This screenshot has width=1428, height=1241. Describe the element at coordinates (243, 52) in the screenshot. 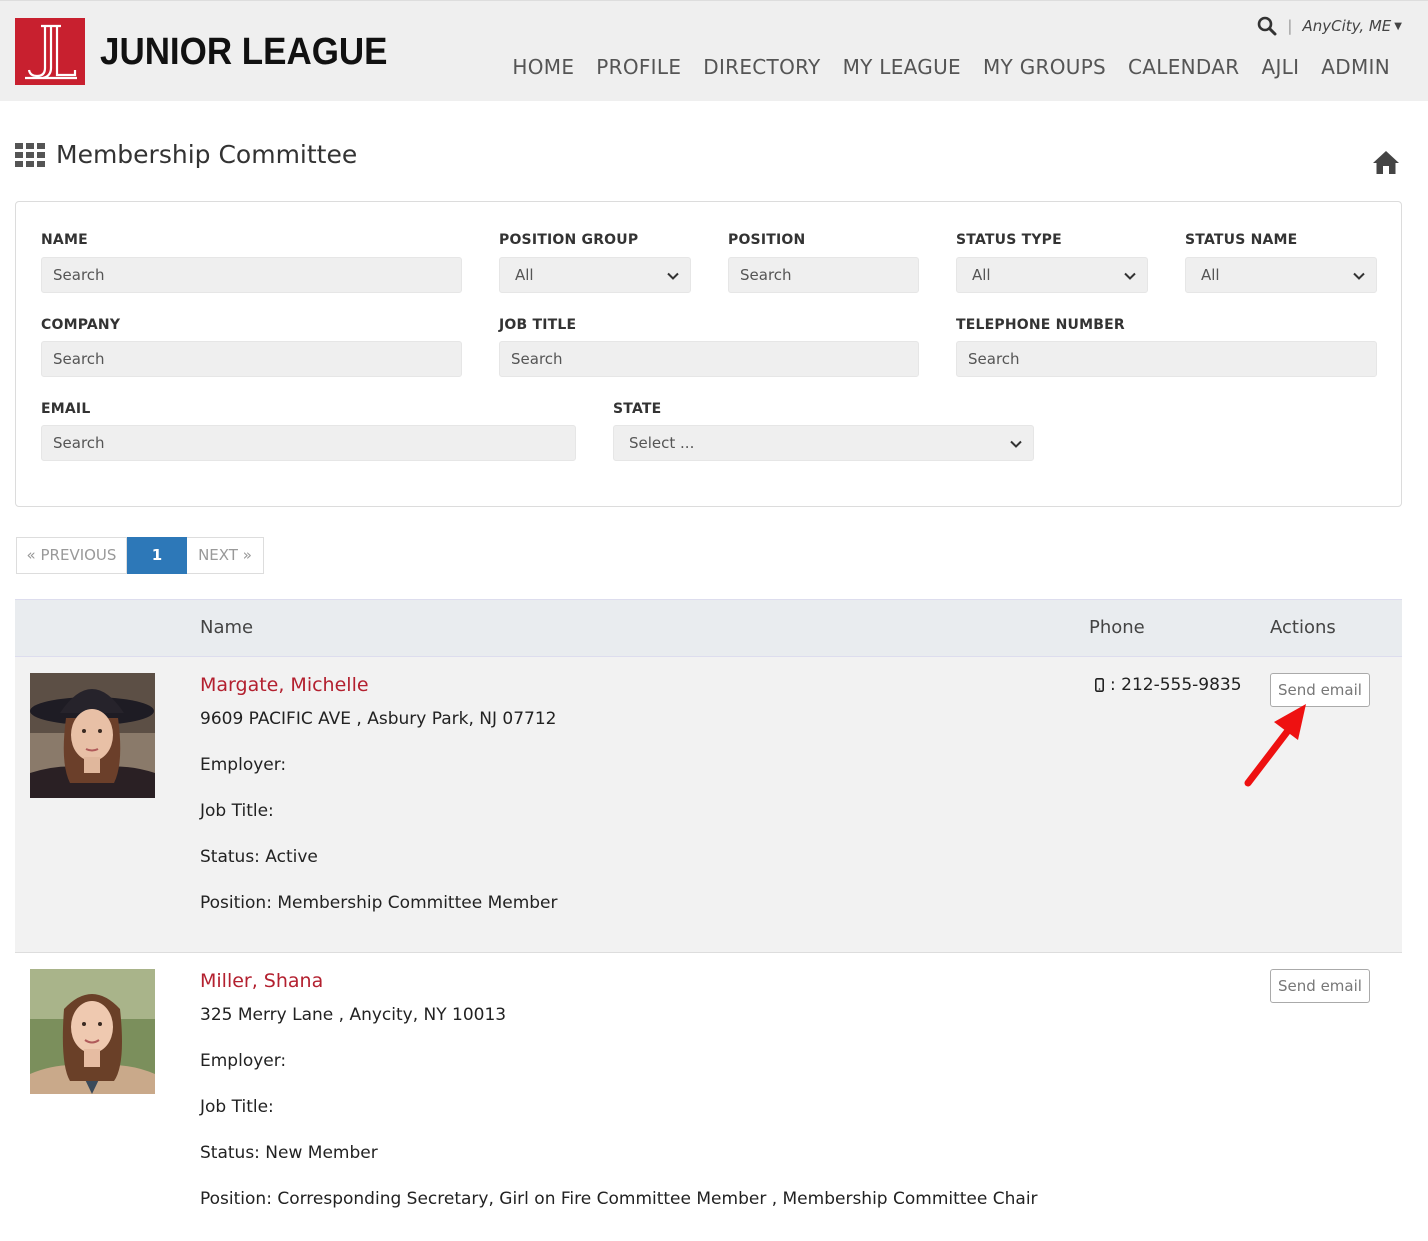

I see `brand-name: JUNIOR LEAGUE` at that location.